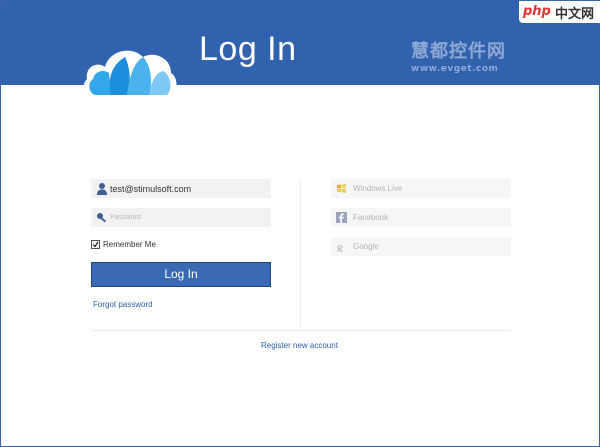 This screenshot has height=447, width=600. What do you see at coordinates (189, 188) in the screenshot?
I see `username-input` at bounding box center [189, 188].